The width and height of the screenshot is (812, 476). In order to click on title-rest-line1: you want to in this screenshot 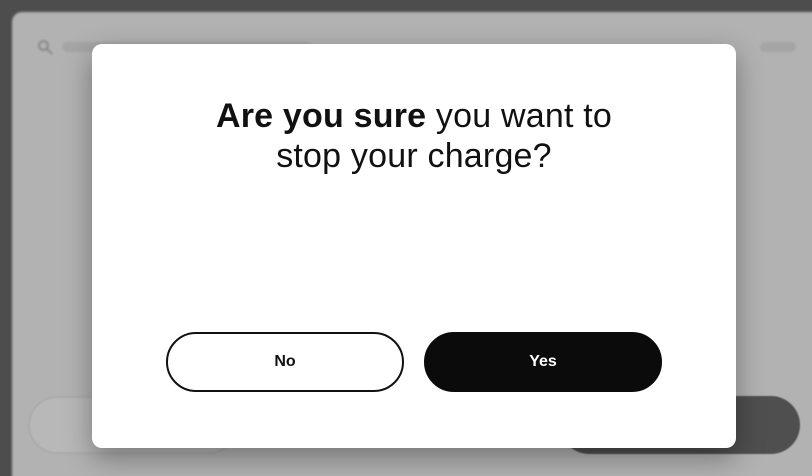, I will do `click(523, 116)`.